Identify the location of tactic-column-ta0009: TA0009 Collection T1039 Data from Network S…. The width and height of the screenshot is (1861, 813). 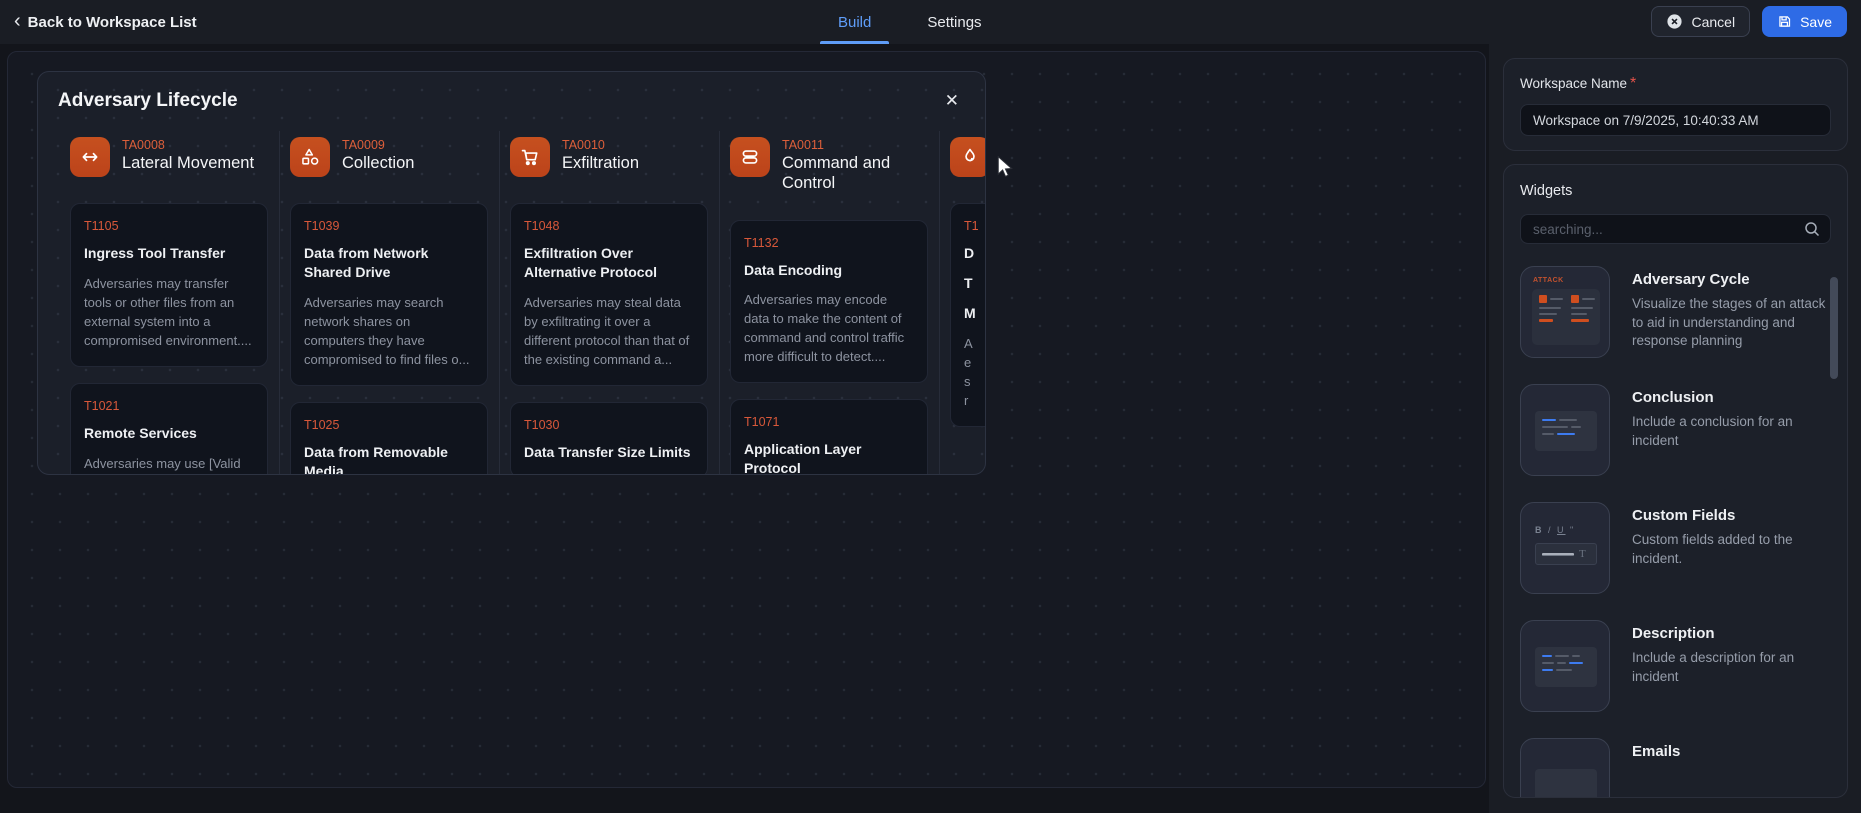
(383, 302).